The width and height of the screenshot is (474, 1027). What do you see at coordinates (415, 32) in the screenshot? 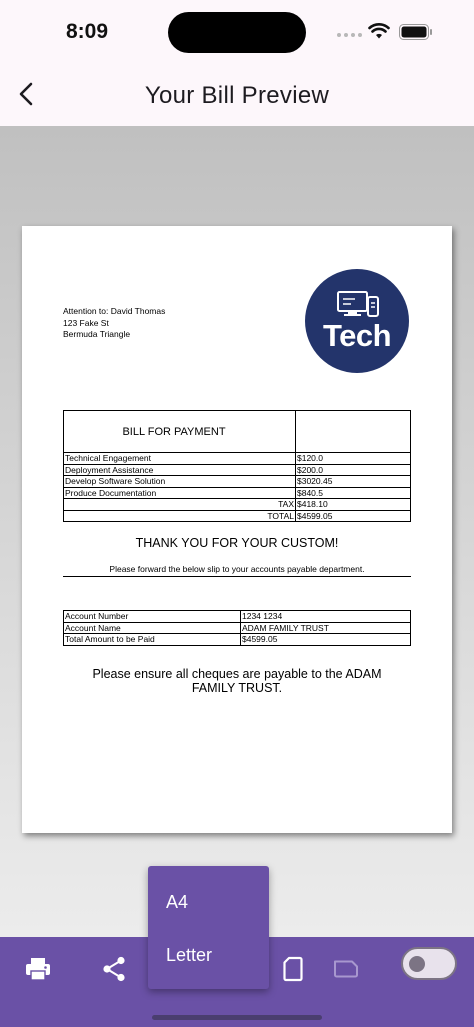
I see `battery-icon` at bounding box center [415, 32].